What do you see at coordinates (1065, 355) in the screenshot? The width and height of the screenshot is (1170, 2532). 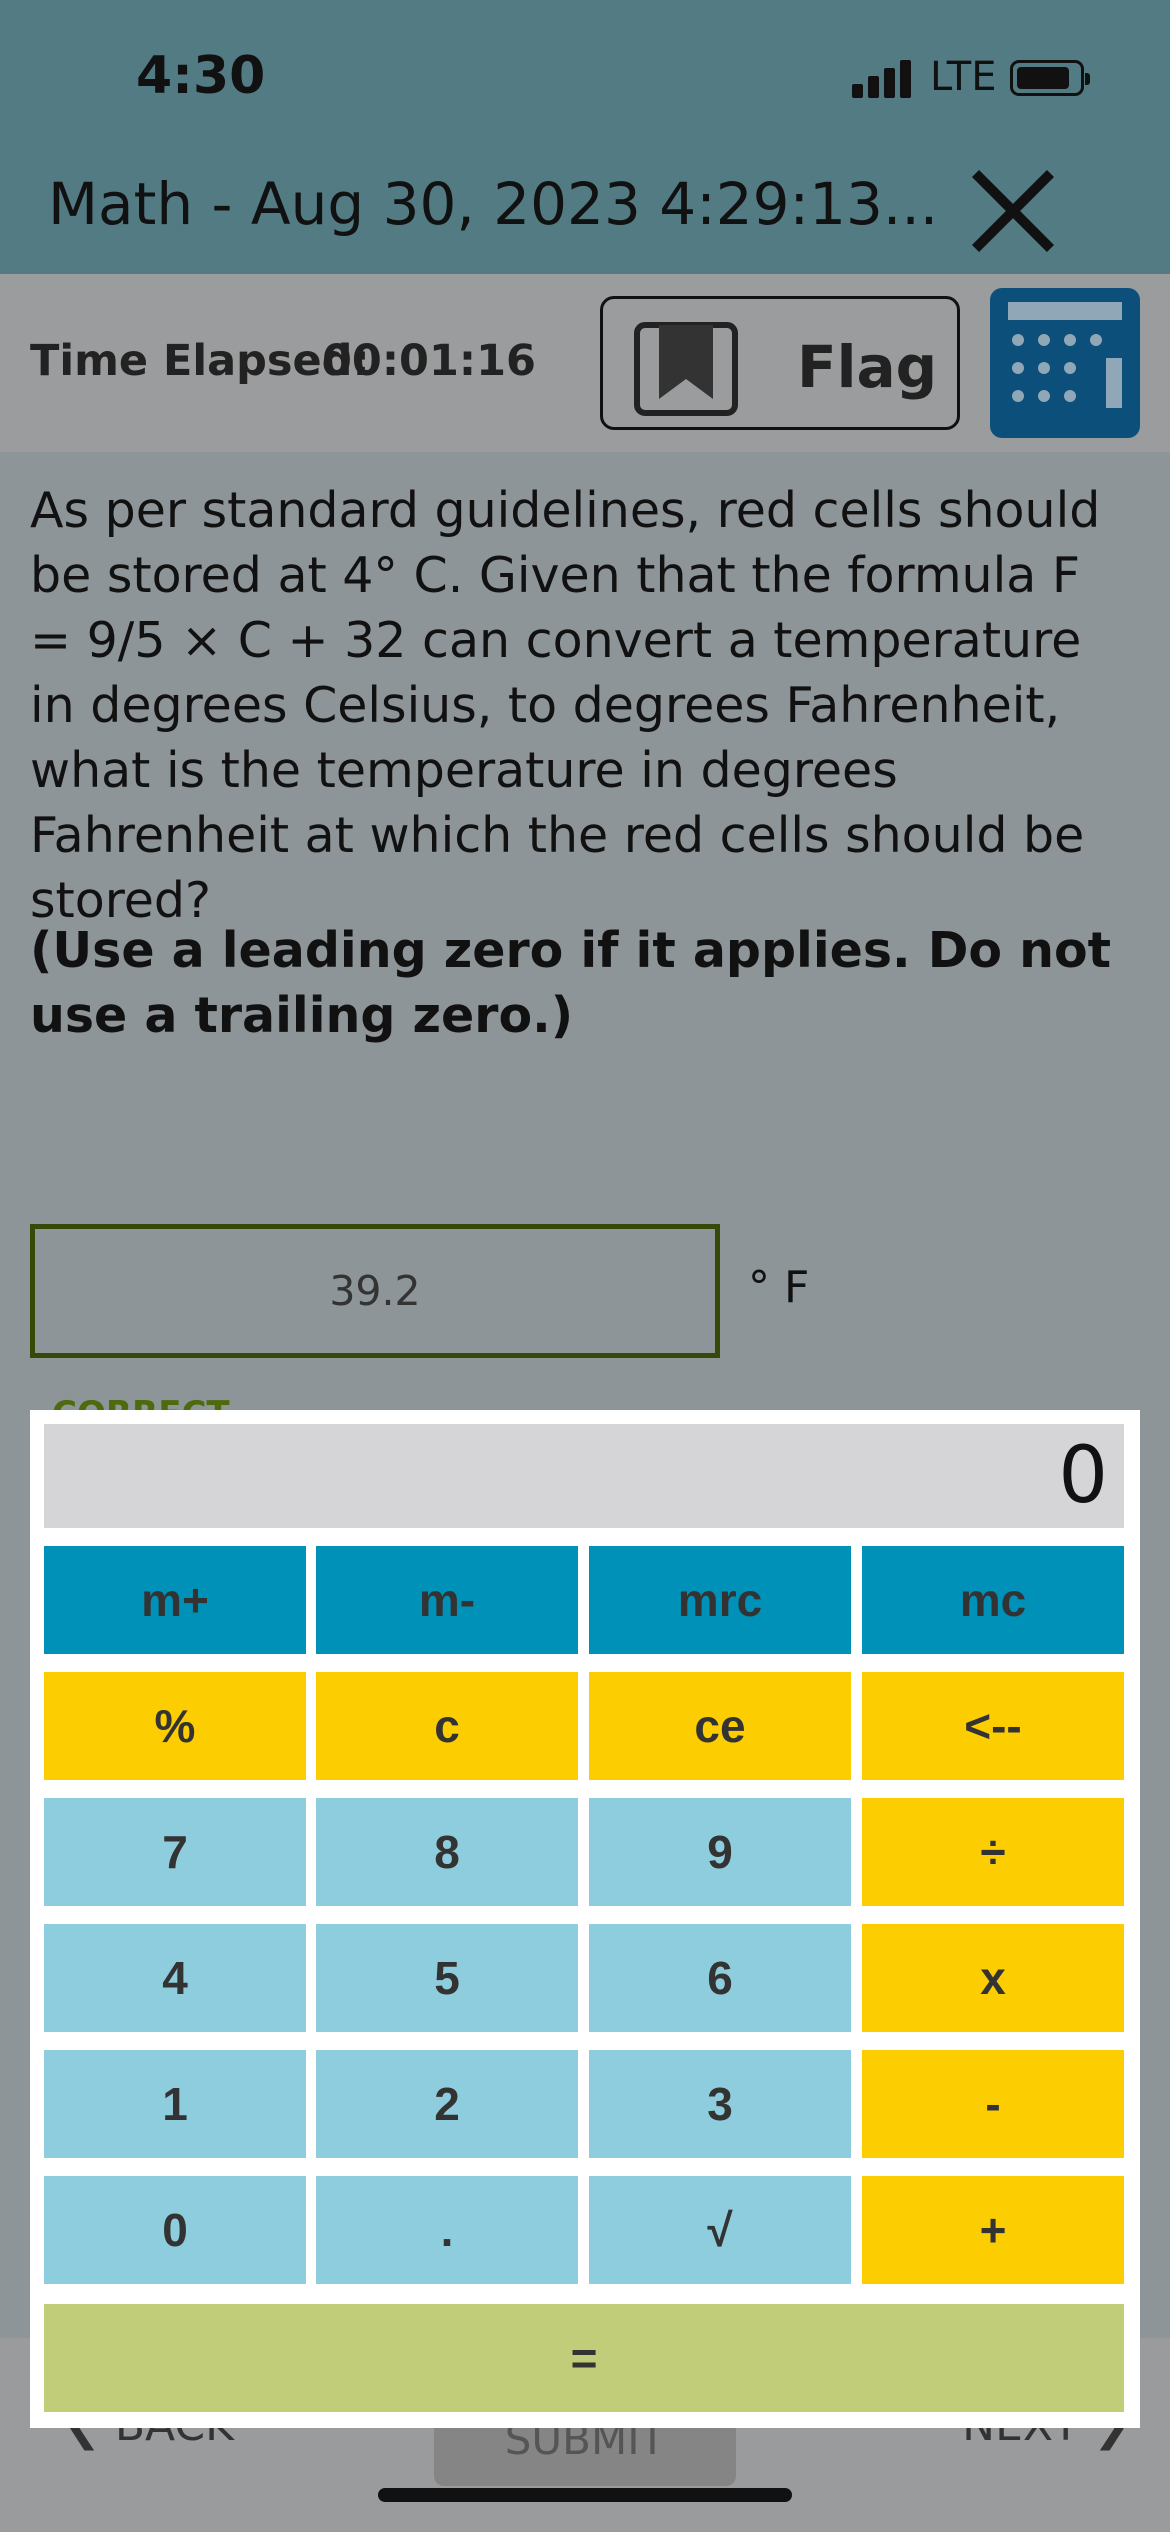 I see `calculator-icon` at bounding box center [1065, 355].